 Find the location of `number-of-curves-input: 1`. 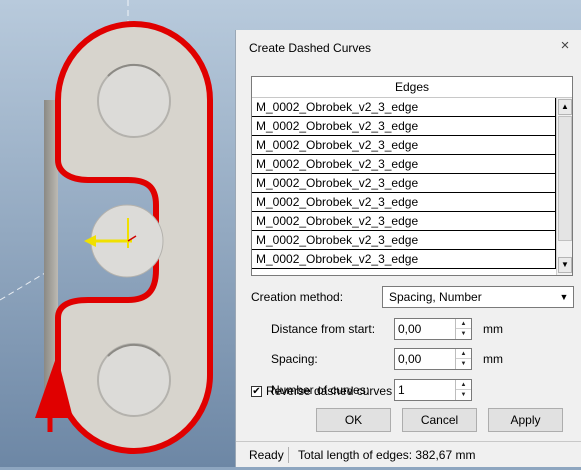

number-of-curves-input: 1 is located at coordinates (401, 390).